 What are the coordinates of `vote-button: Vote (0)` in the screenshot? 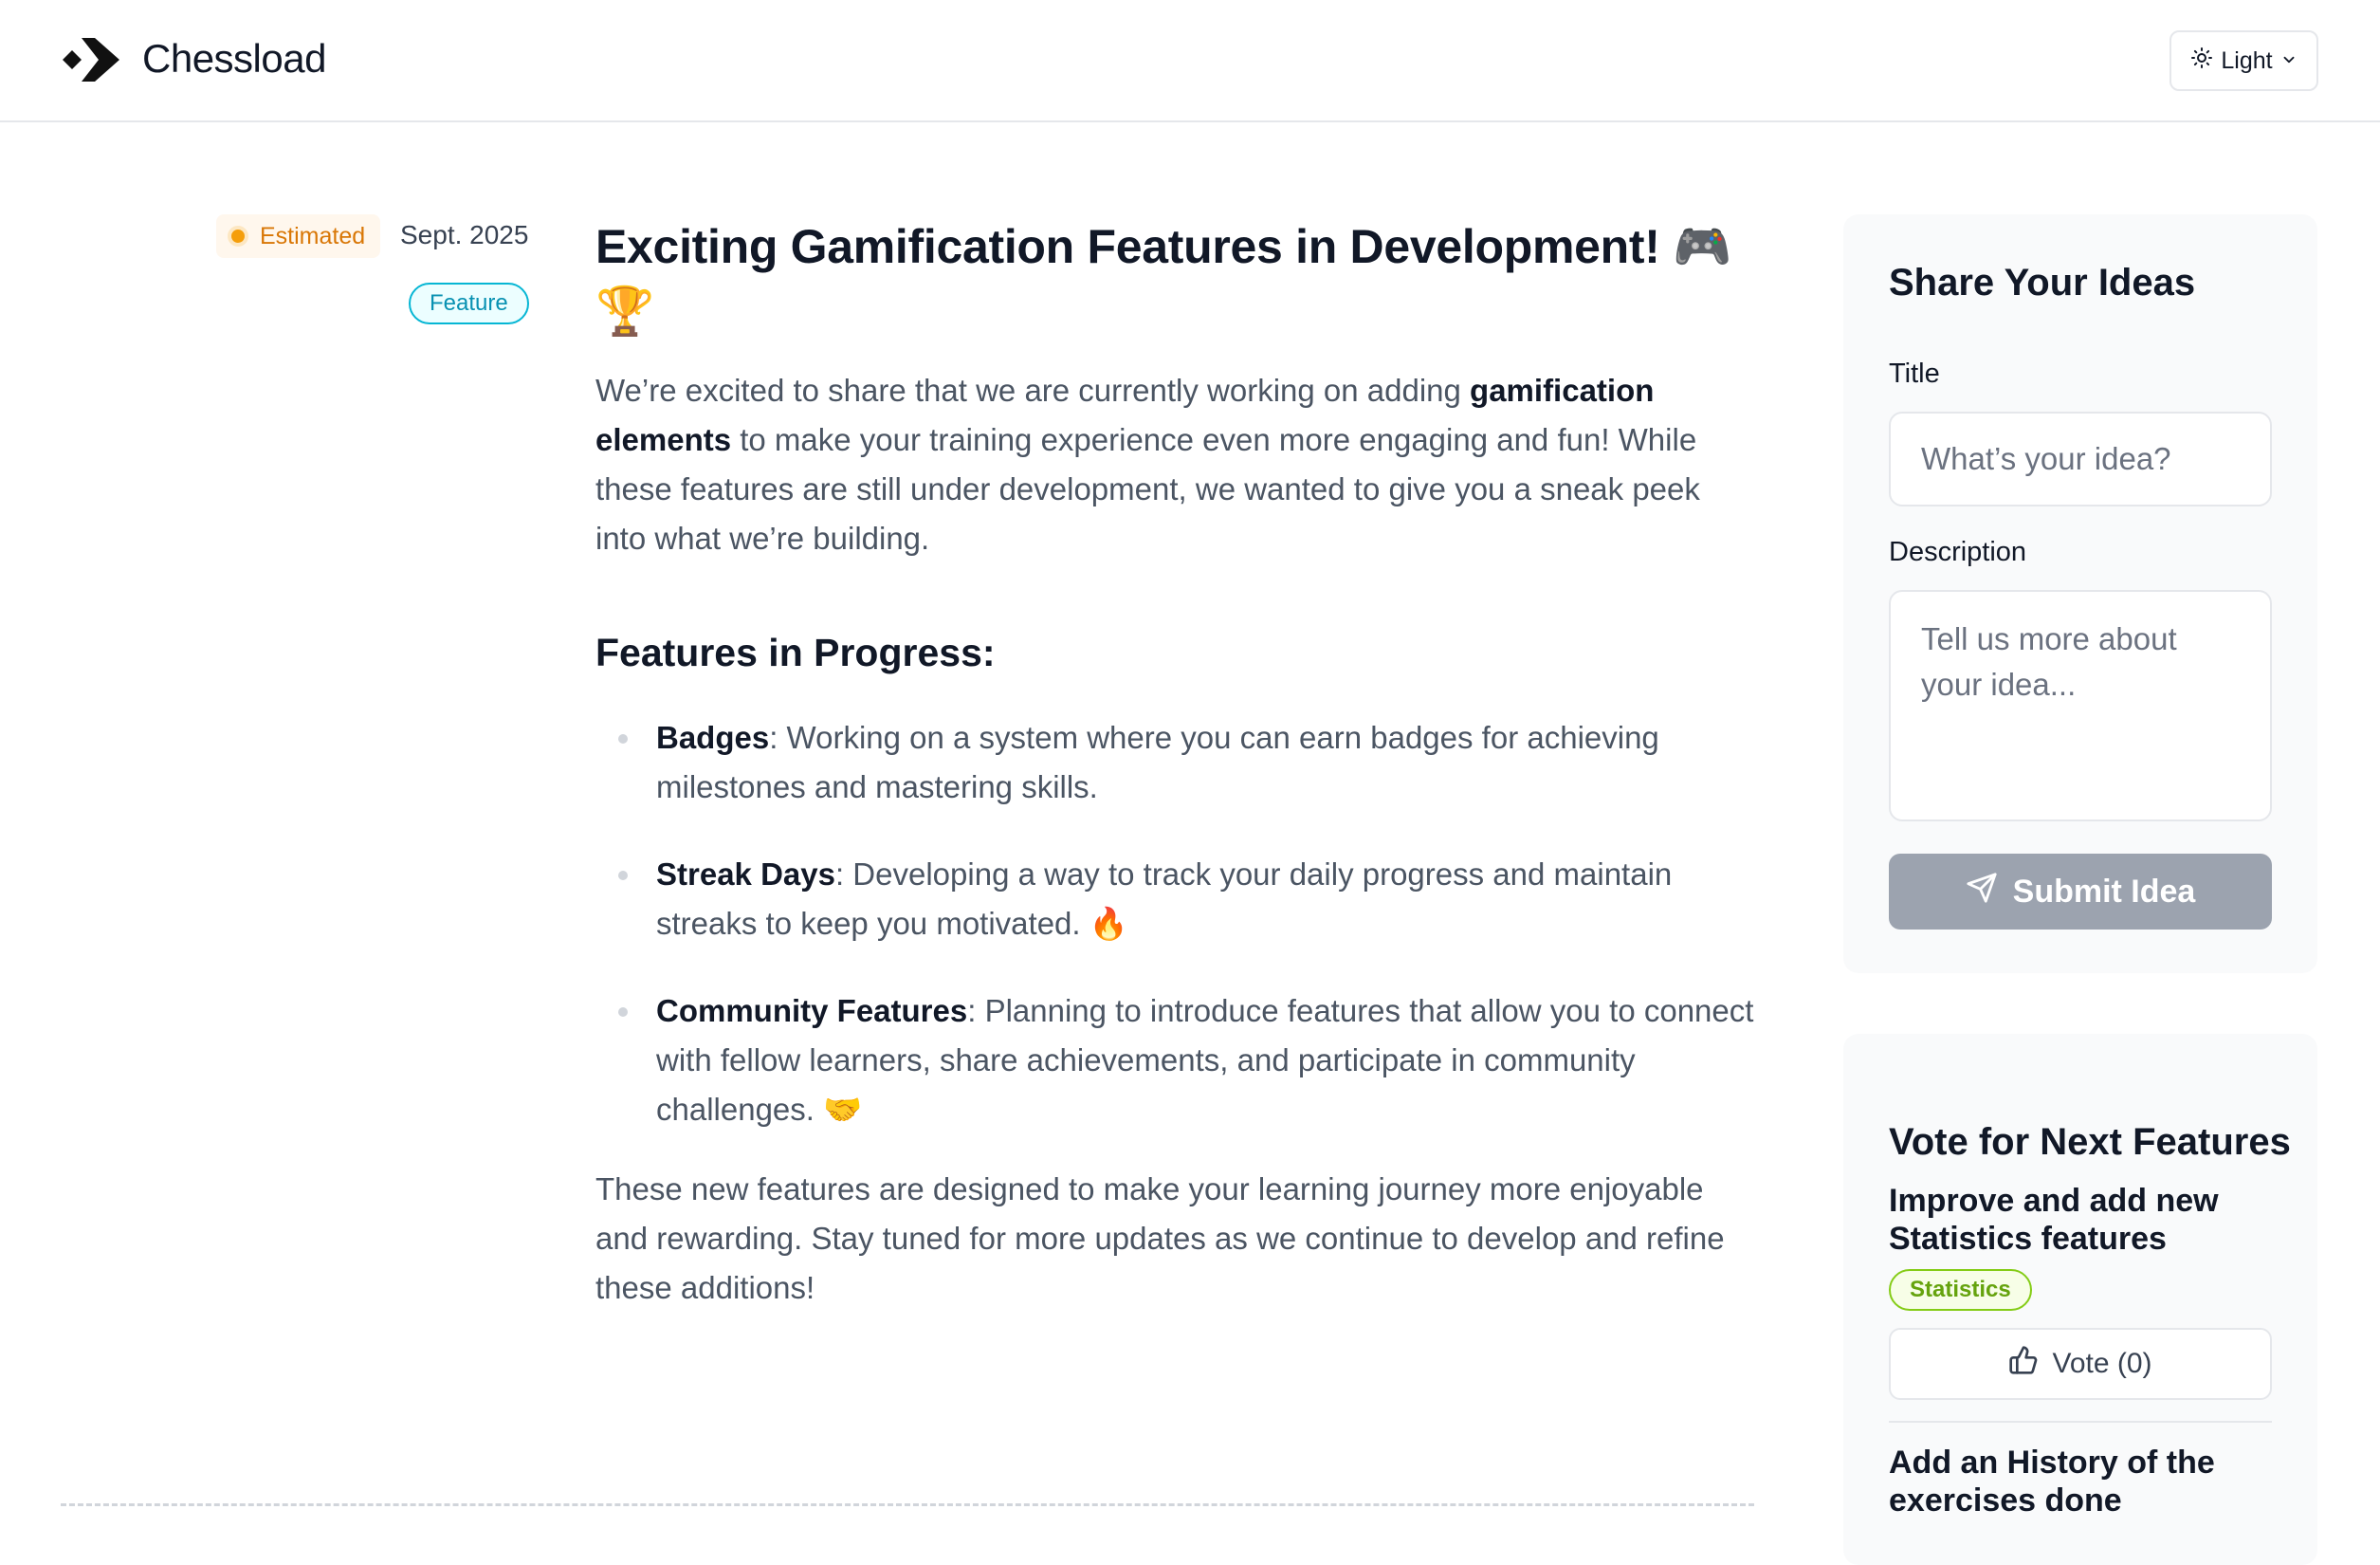 It's located at (2080, 1364).